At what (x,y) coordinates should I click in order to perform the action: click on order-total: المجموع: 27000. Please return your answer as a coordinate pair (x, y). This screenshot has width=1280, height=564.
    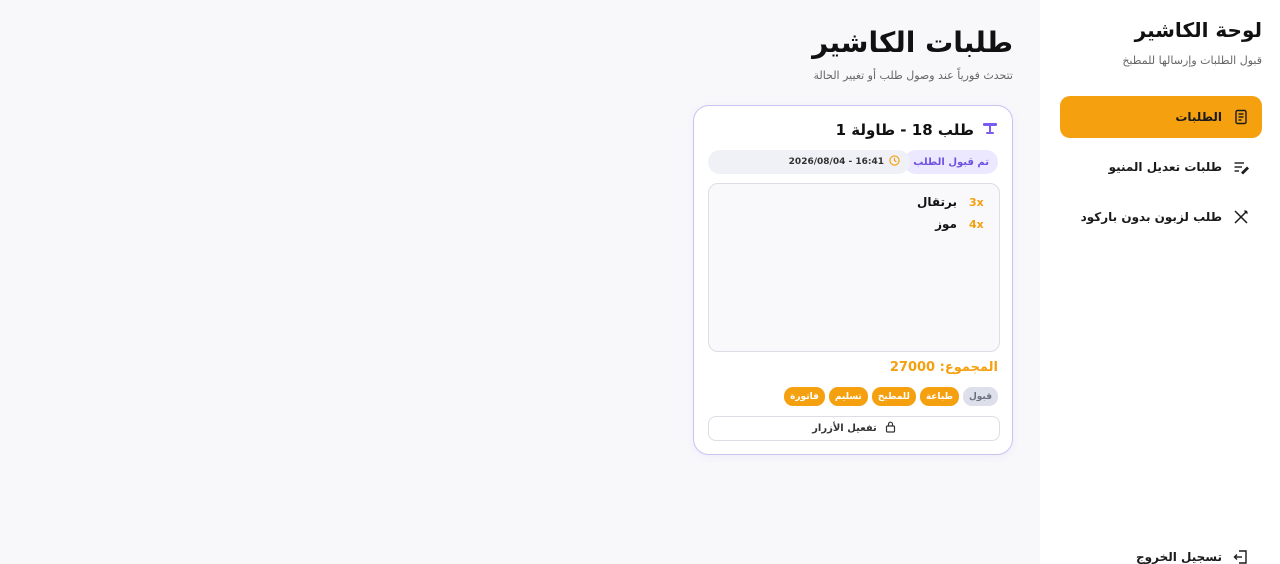
    Looking at the image, I should click on (943, 367).